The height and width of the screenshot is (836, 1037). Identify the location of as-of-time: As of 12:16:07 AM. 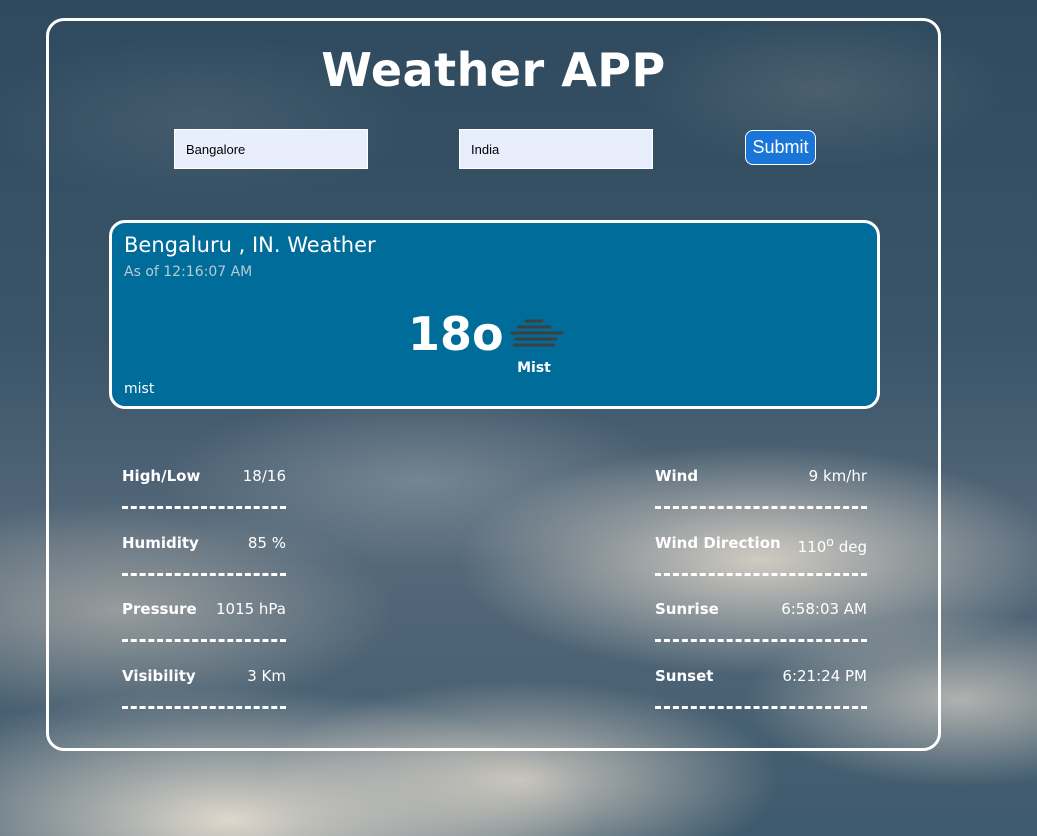
(188, 272).